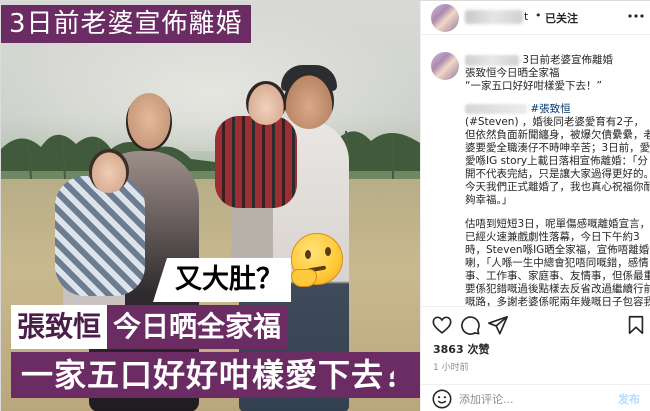  Describe the element at coordinates (445, 18) in the screenshot. I see `avatar` at that location.